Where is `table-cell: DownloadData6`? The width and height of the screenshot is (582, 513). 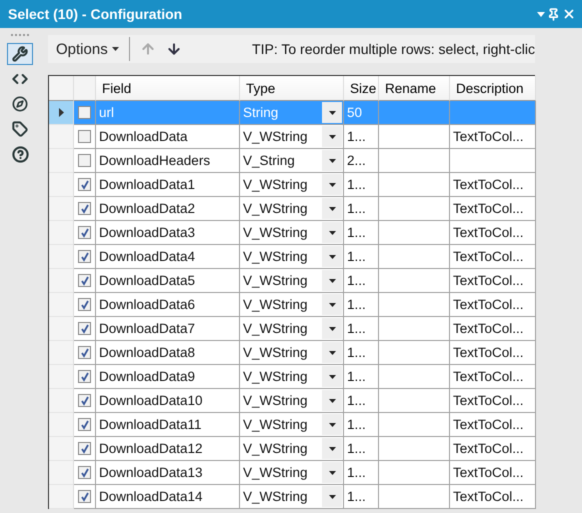
table-cell: DownloadData6 is located at coordinates (168, 305).